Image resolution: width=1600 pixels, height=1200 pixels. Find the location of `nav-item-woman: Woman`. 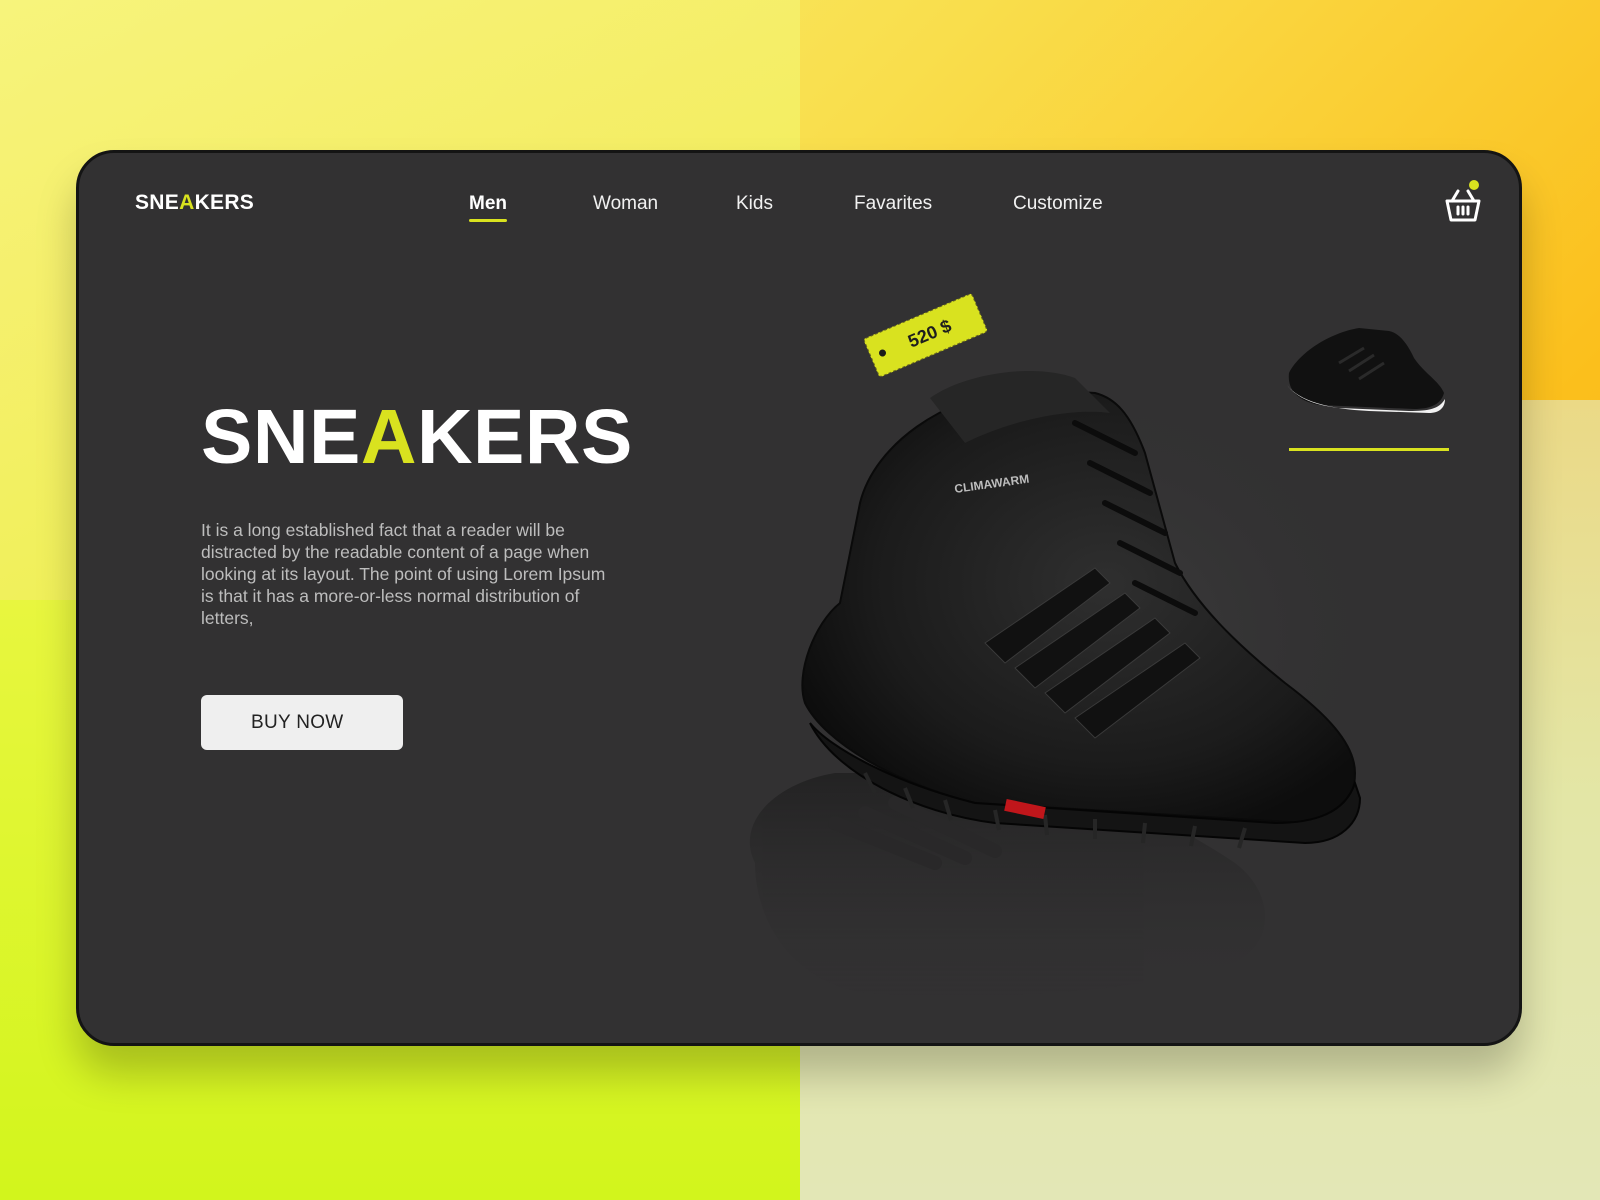

nav-item-woman: Woman is located at coordinates (625, 204).